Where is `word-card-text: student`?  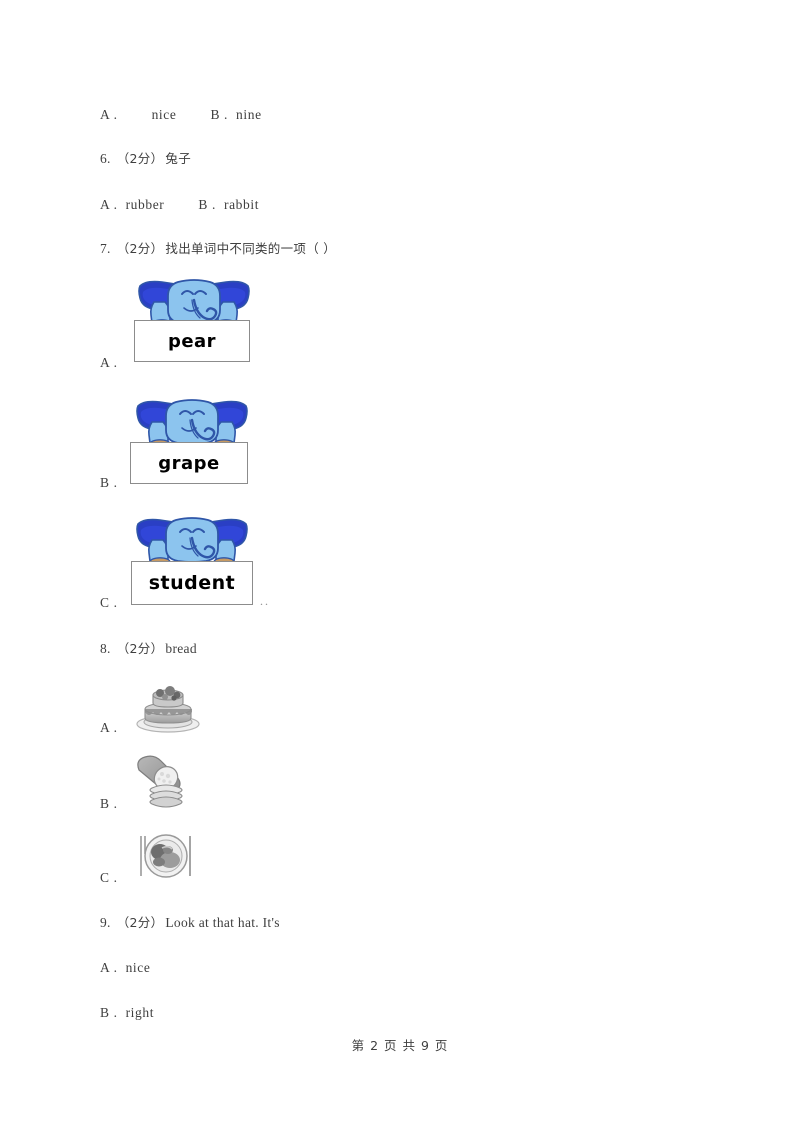
word-card-text: student is located at coordinates (192, 583).